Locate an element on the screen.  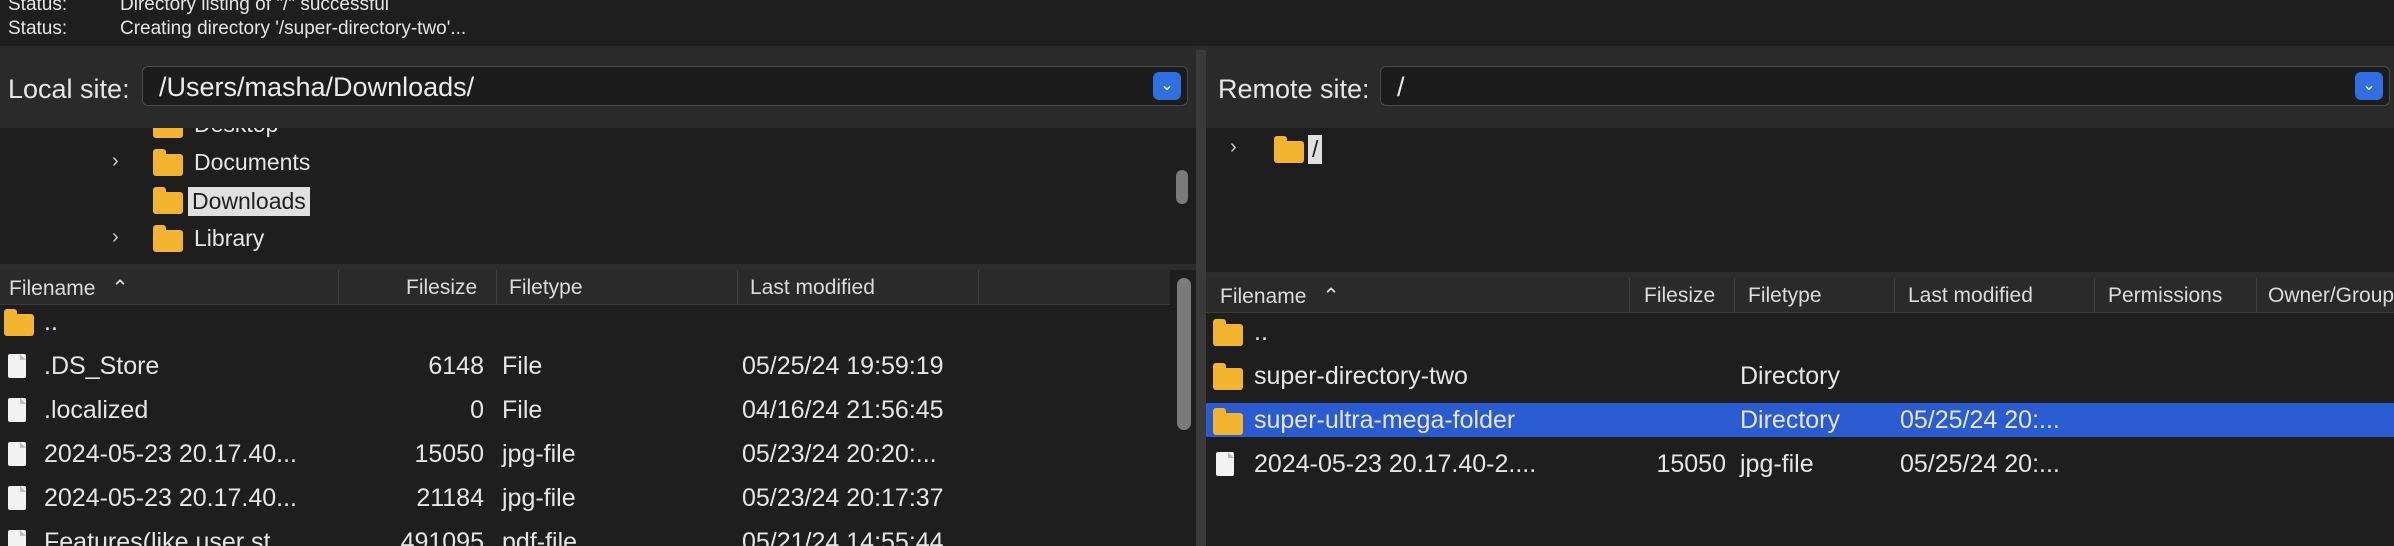
pane-splitter is located at coordinates (1201, 298).